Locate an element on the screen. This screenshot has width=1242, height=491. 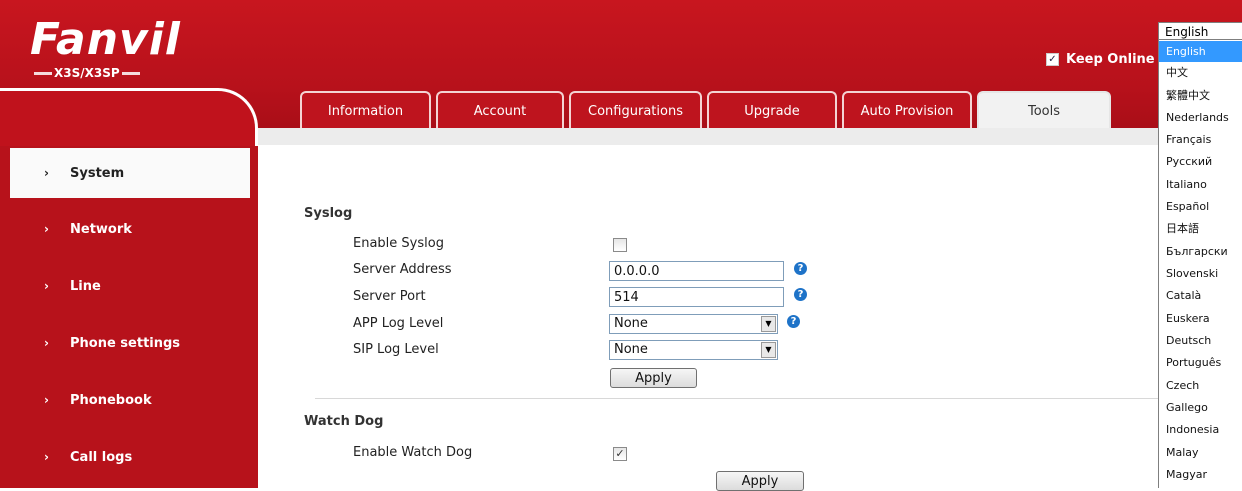
language-option: Русский is located at coordinates (1200, 161).